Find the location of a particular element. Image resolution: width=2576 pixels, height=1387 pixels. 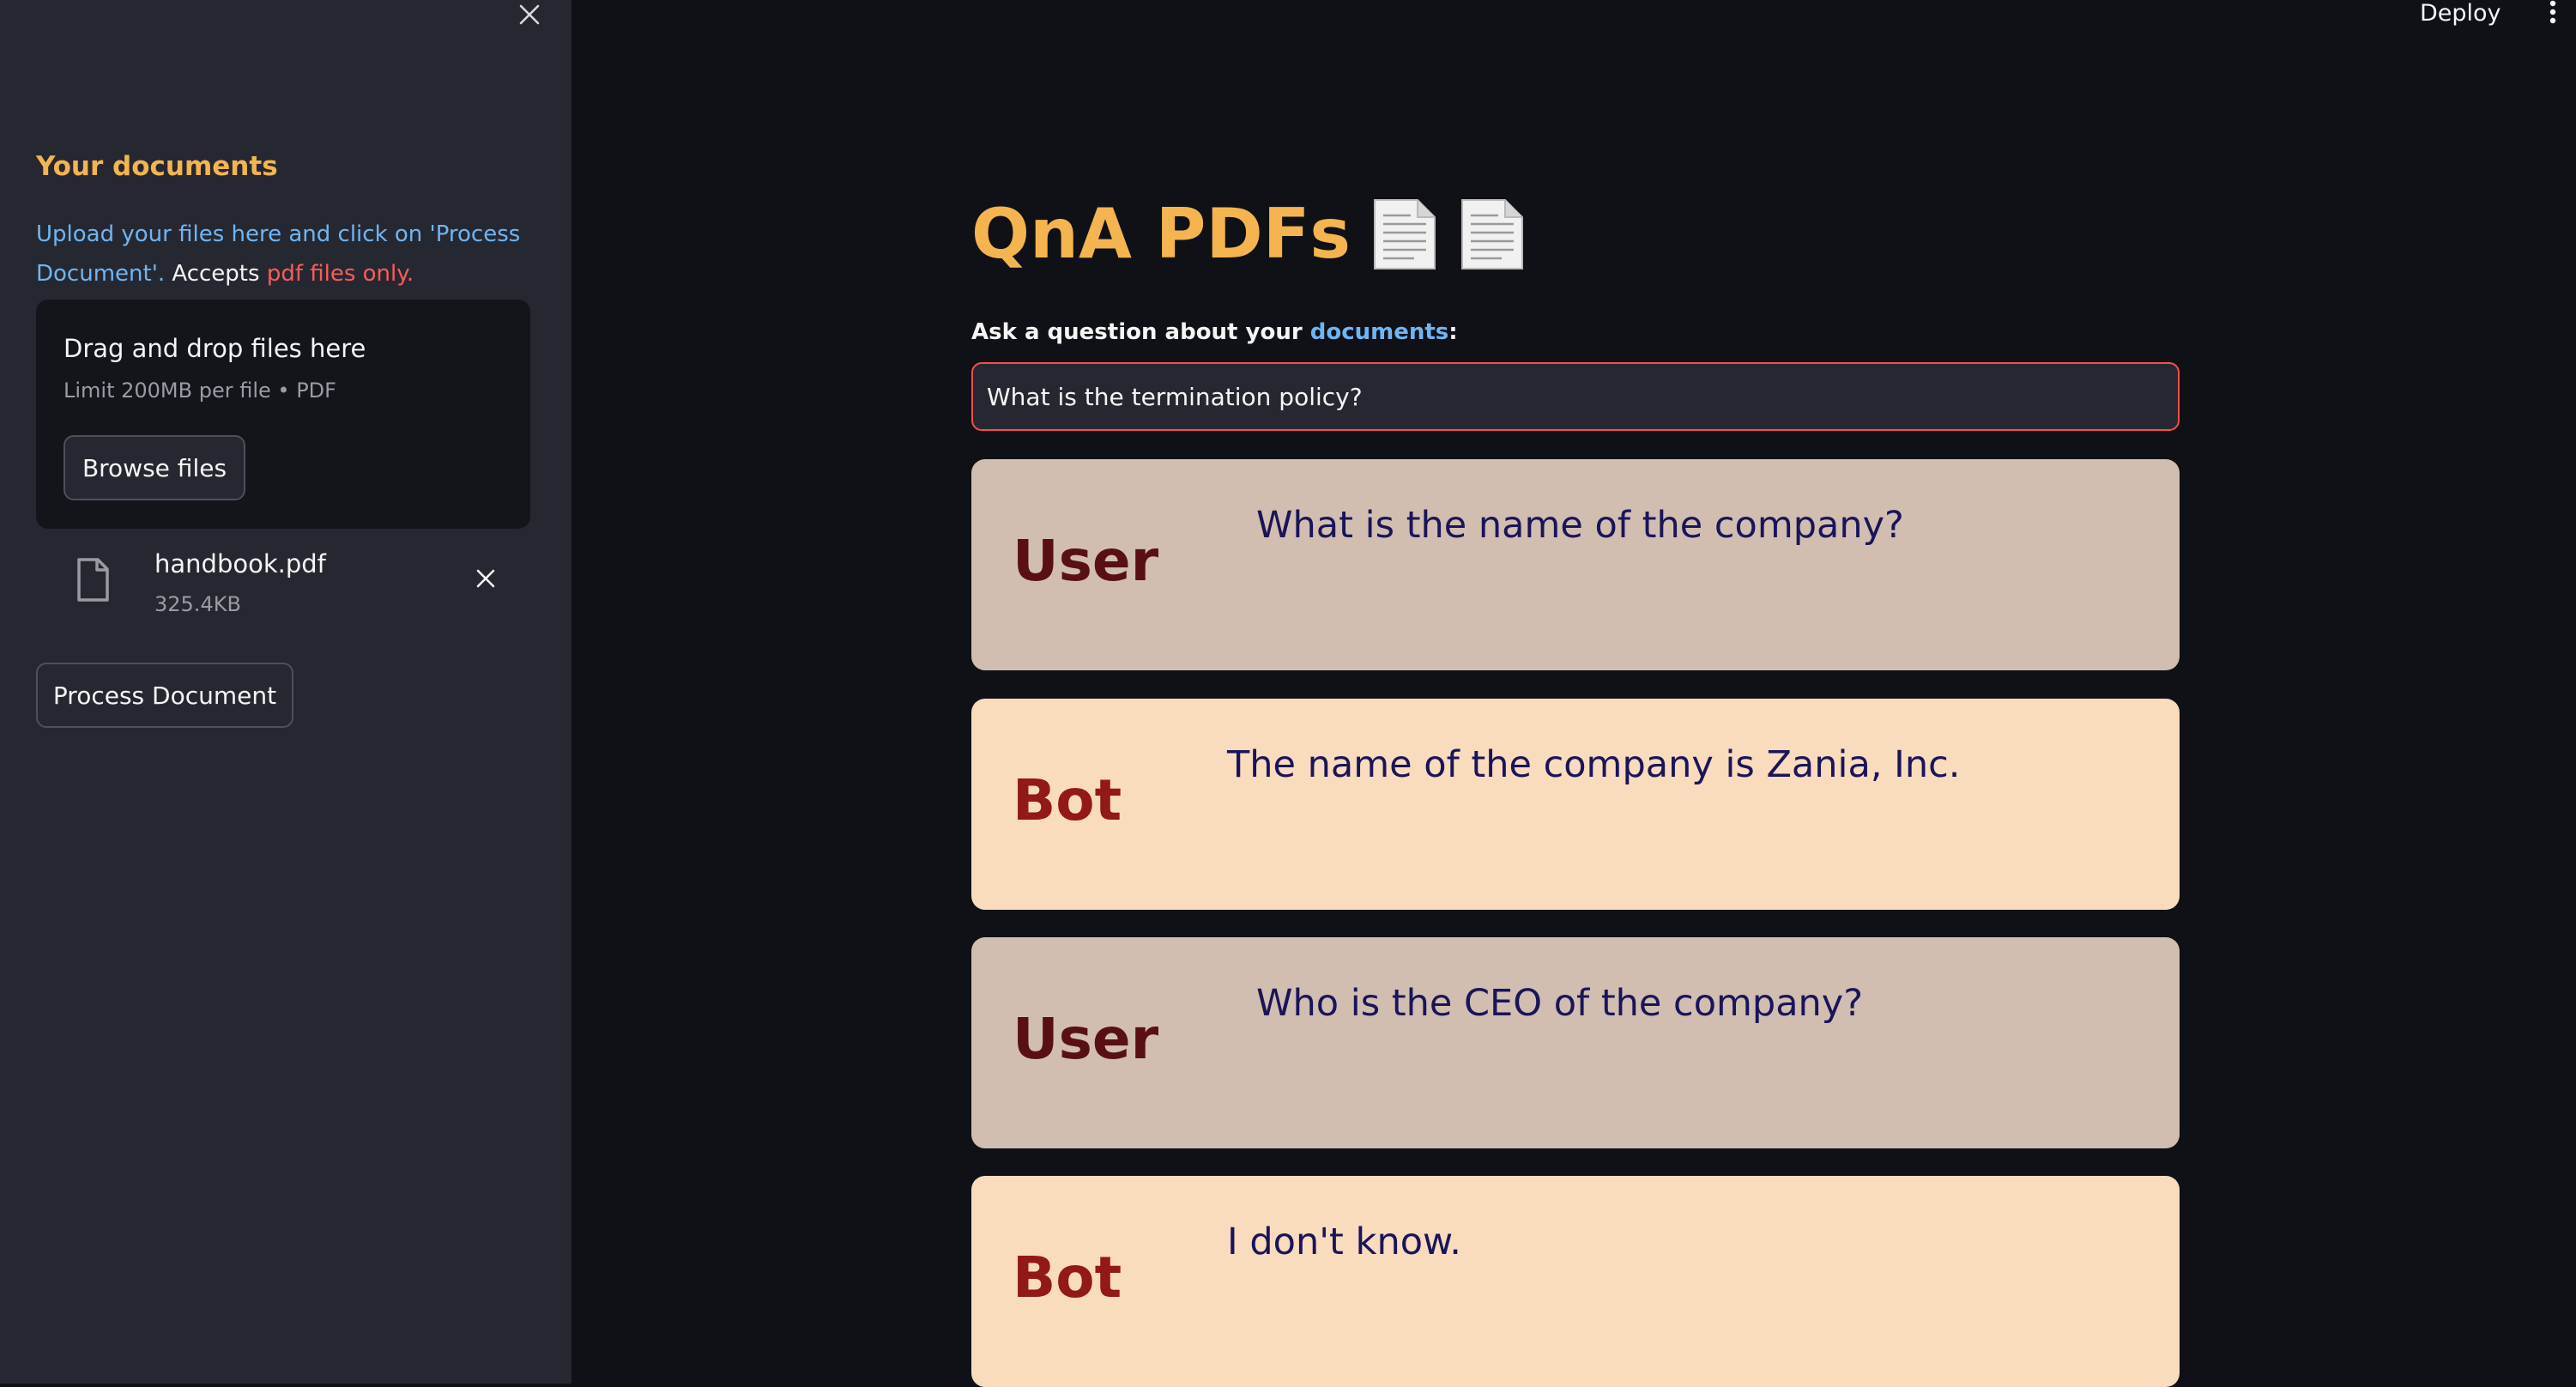

close-sidebar-button is located at coordinates (529, 15).